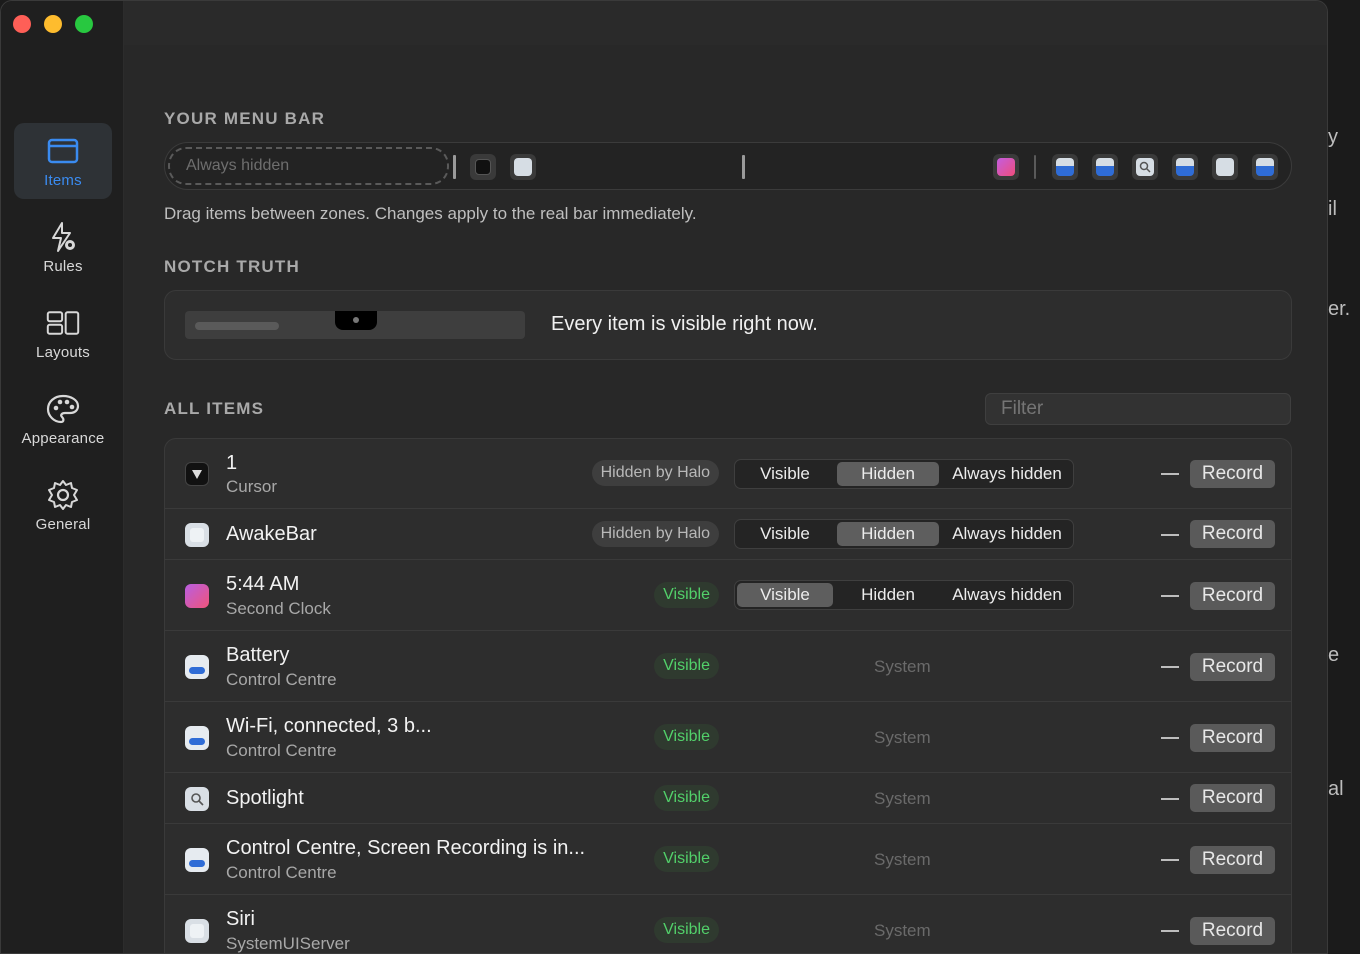 The width and height of the screenshot is (1360, 954). I want to click on window-icon, so click(63, 151).